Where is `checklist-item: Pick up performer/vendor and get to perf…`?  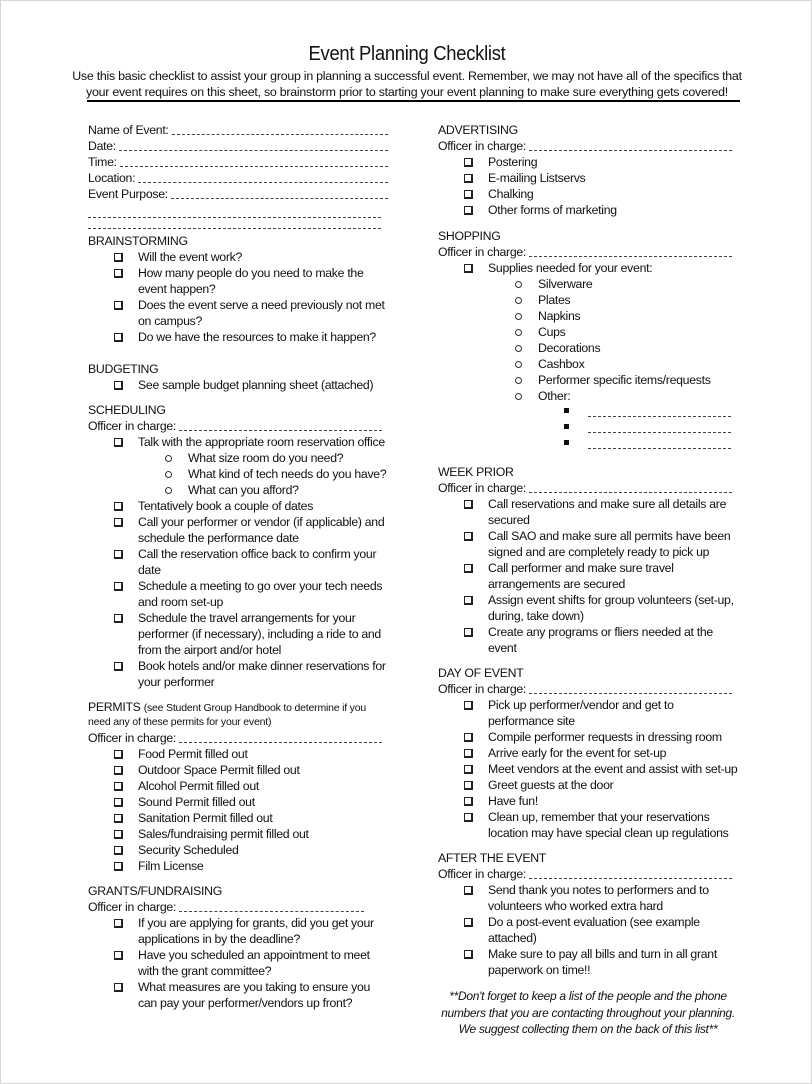 checklist-item: Pick up performer/vendor and get to perf… is located at coordinates (588, 713).